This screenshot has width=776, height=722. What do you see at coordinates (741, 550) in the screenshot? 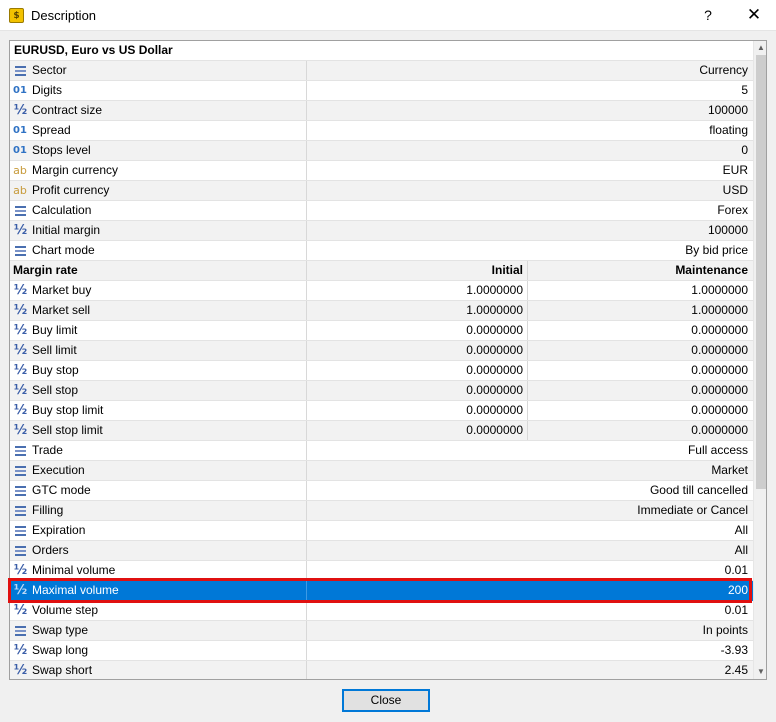
I see `property-value: All` at bounding box center [741, 550].